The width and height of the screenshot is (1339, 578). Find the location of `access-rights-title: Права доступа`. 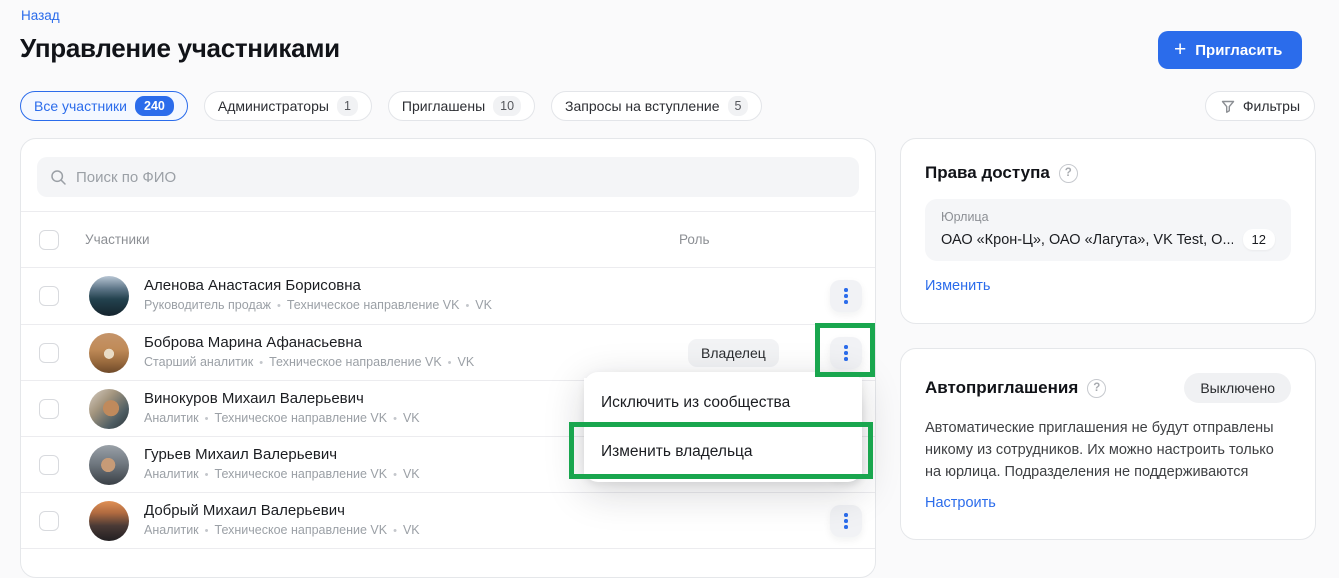

access-rights-title: Права доступа is located at coordinates (987, 172).